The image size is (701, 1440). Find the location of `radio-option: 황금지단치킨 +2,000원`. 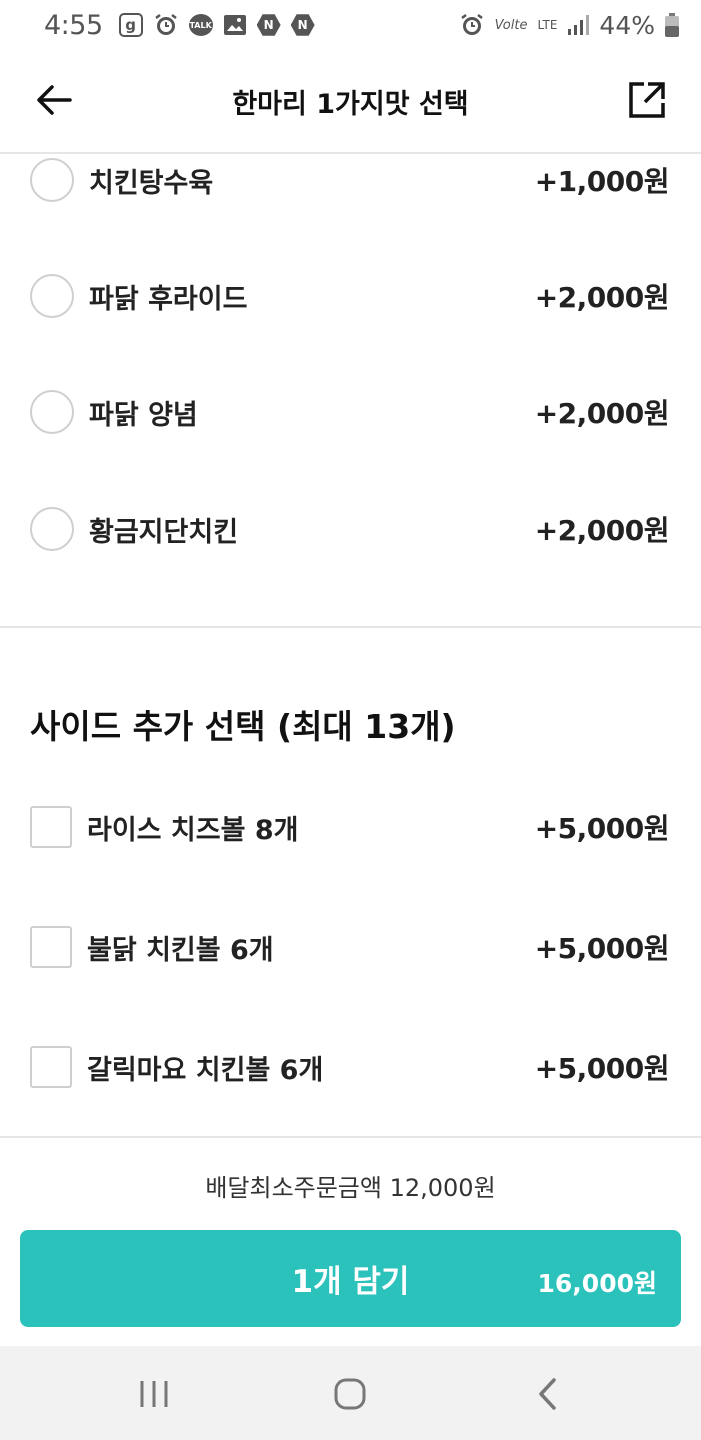

radio-option: 황금지단치킨 +2,000원 is located at coordinates (350, 529).